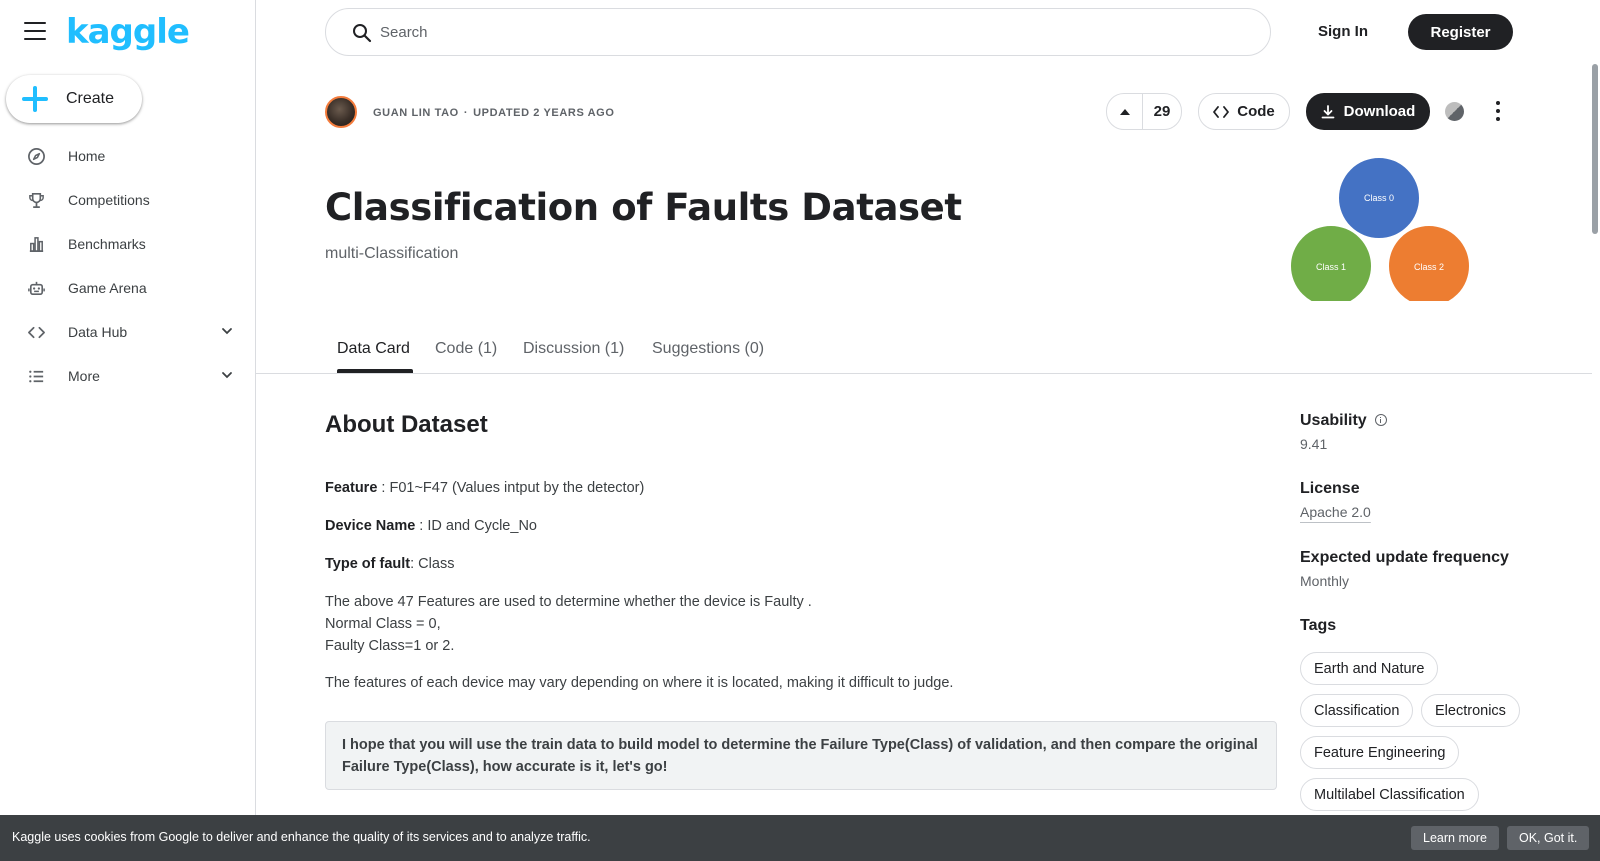 Image resolution: width=1600 pixels, height=861 pixels. Describe the element at coordinates (1325, 581) in the screenshot. I see `frequency-value: Monthly` at that location.